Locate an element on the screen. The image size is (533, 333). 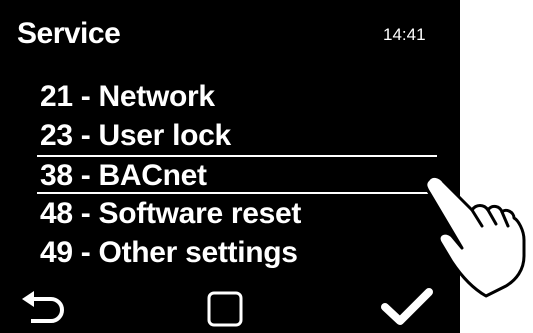
clock: 14:41 is located at coordinates (404, 34).